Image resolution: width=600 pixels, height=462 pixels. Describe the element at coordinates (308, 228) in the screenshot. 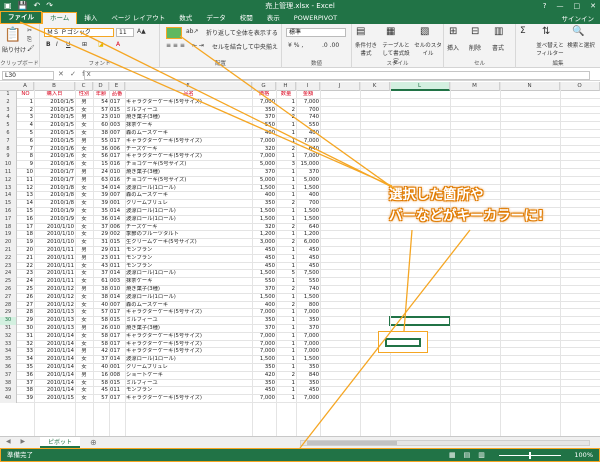

I see `cell: 640` at that location.